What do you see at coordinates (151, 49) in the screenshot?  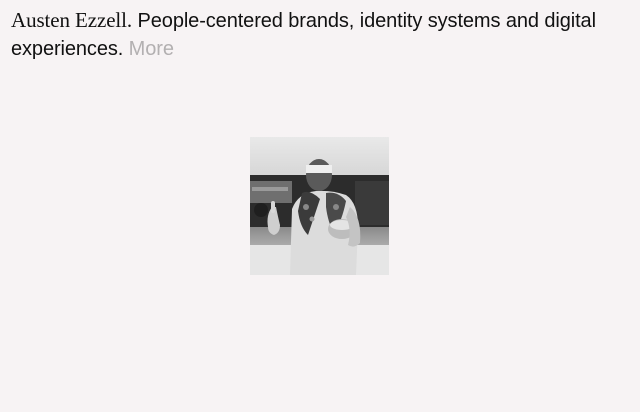 I see `more-link: More` at bounding box center [151, 49].